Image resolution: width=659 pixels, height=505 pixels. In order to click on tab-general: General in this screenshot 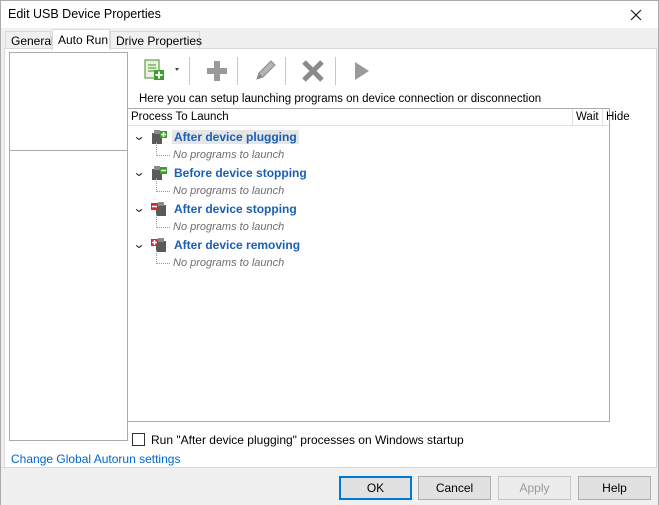, I will do `click(29, 40)`.